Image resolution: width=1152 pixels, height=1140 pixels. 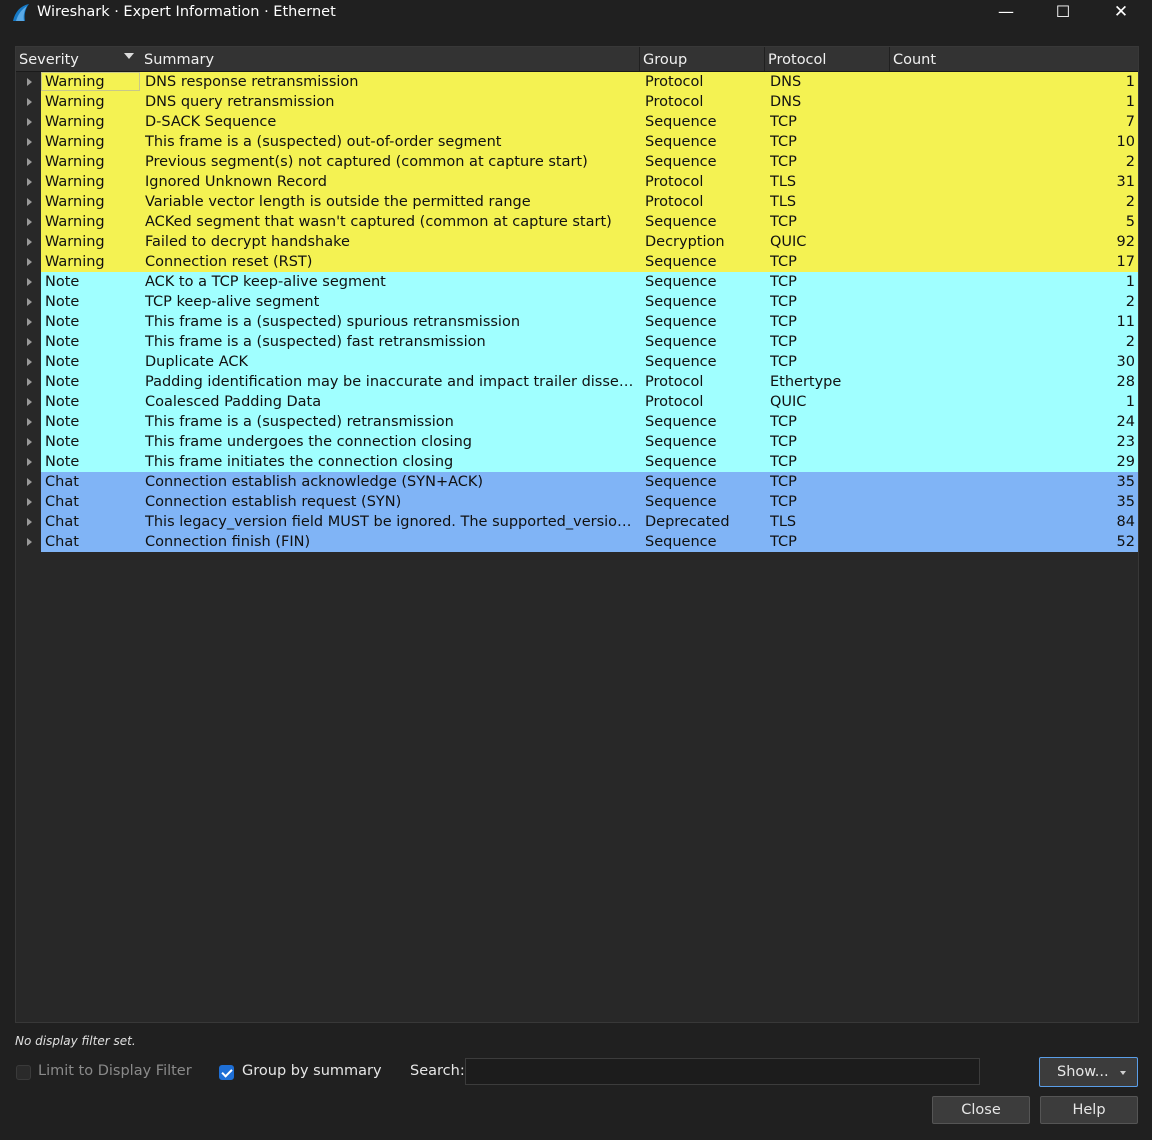 I want to click on column-header-group: Group, so click(x=701, y=59).